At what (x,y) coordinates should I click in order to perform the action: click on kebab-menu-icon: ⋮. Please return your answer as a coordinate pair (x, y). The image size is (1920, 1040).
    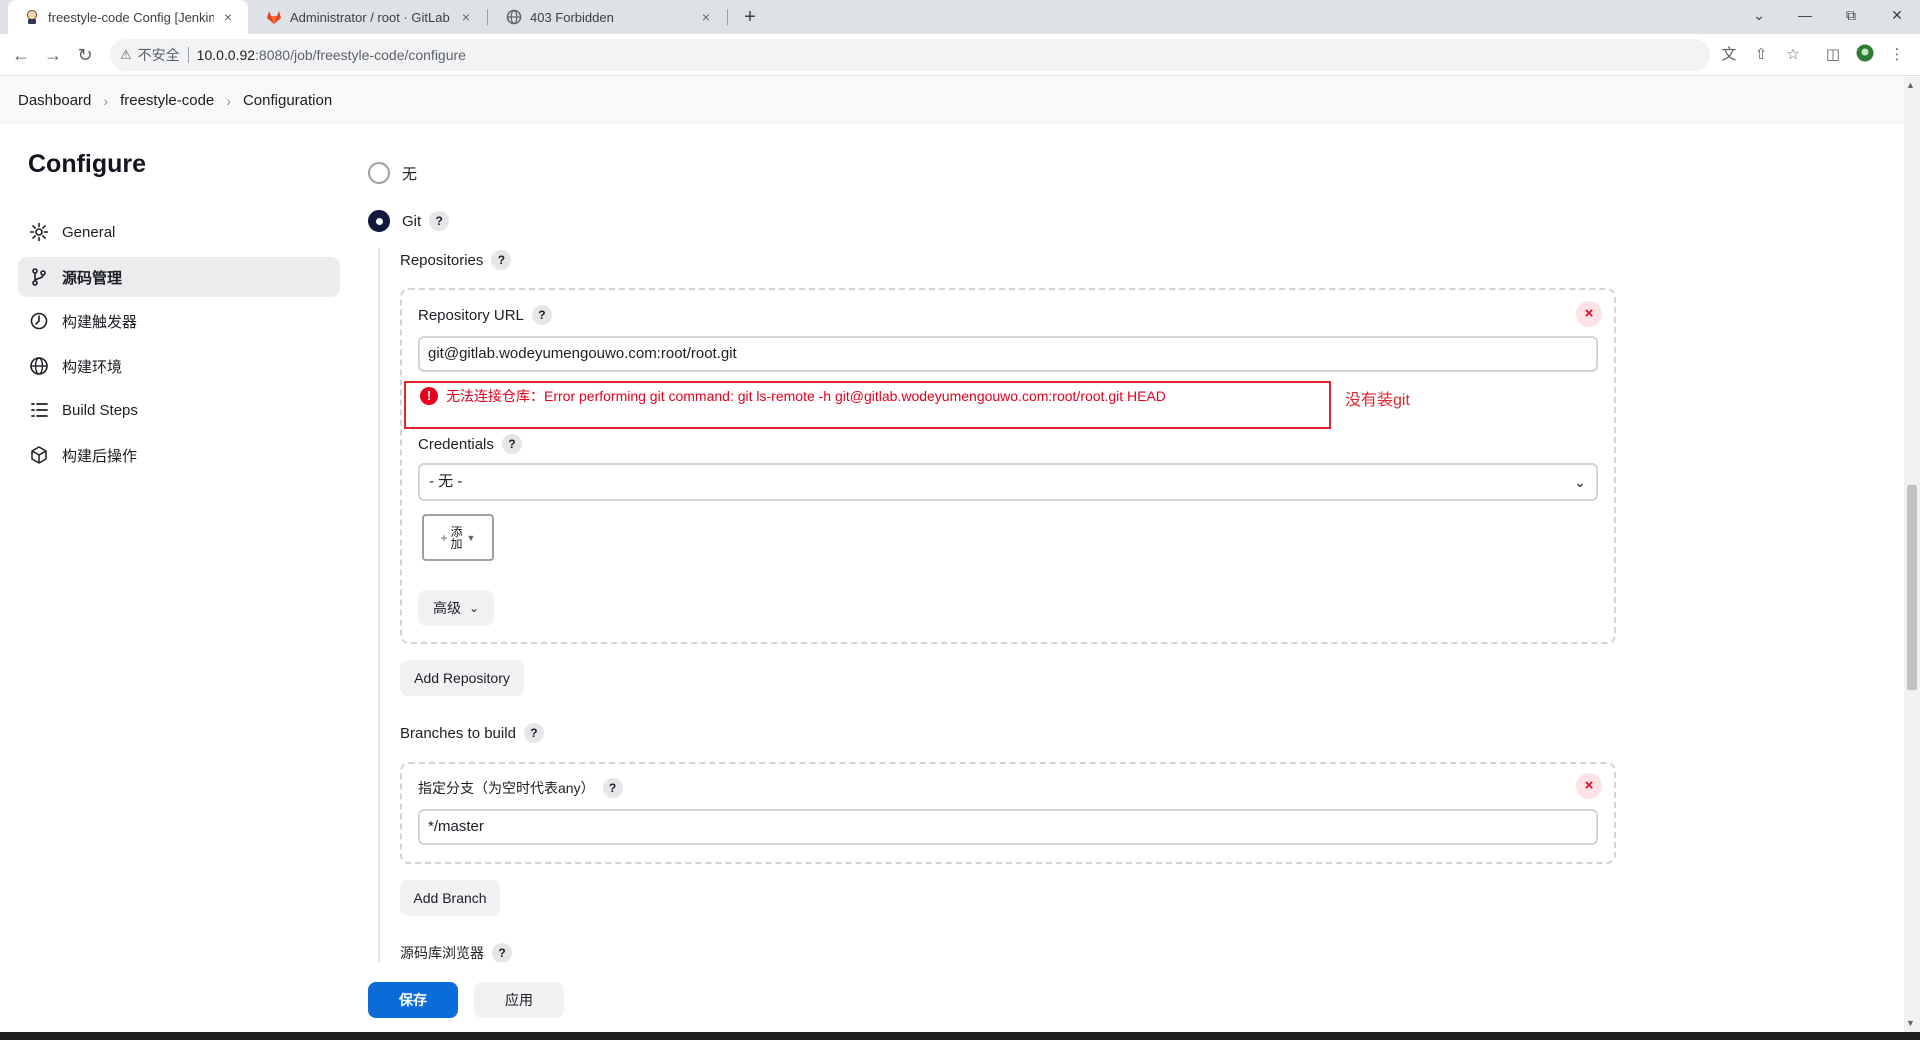
    Looking at the image, I should click on (1897, 54).